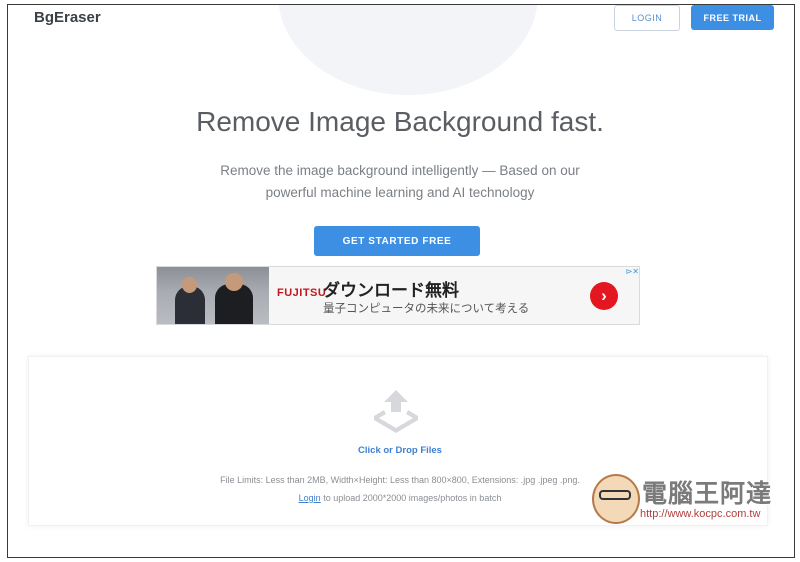 This screenshot has width=800, height=562. What do you see at coordinates (400, 121) in the screenshot?
I see `hero-title: Remove Image Background fast.` at bounding box center [400, 121].